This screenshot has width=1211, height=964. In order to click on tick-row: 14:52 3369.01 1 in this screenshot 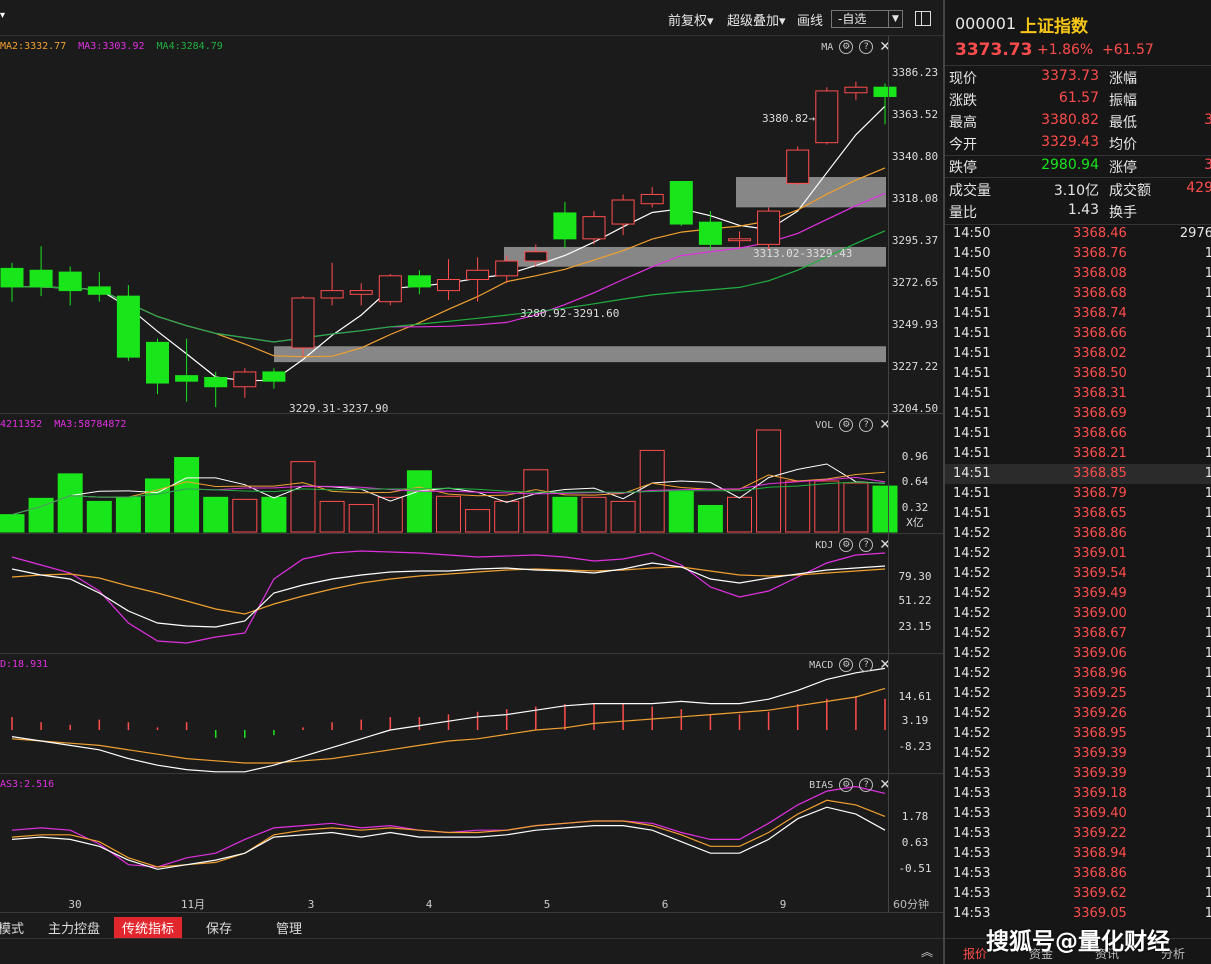, I will do `click(1078, 554)`.